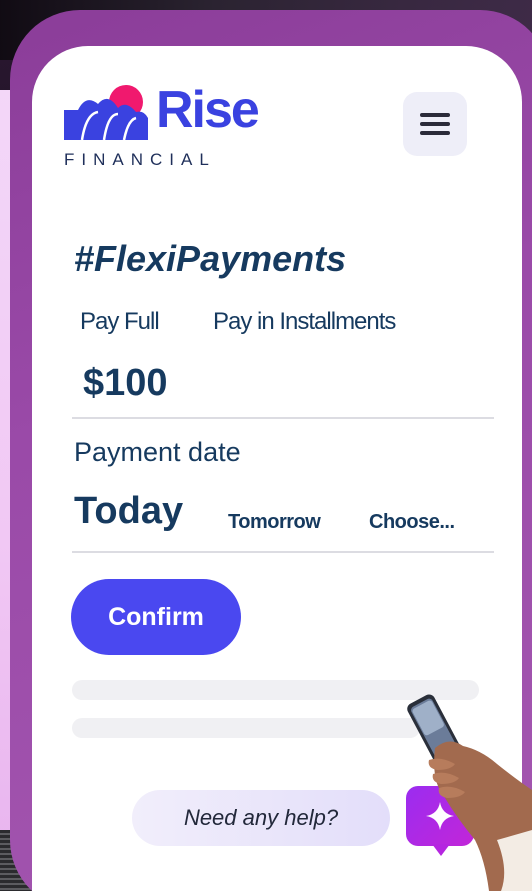 This screenshot has height=891, width=532. I want to click on date-option-today: Today, so click(128, 511).